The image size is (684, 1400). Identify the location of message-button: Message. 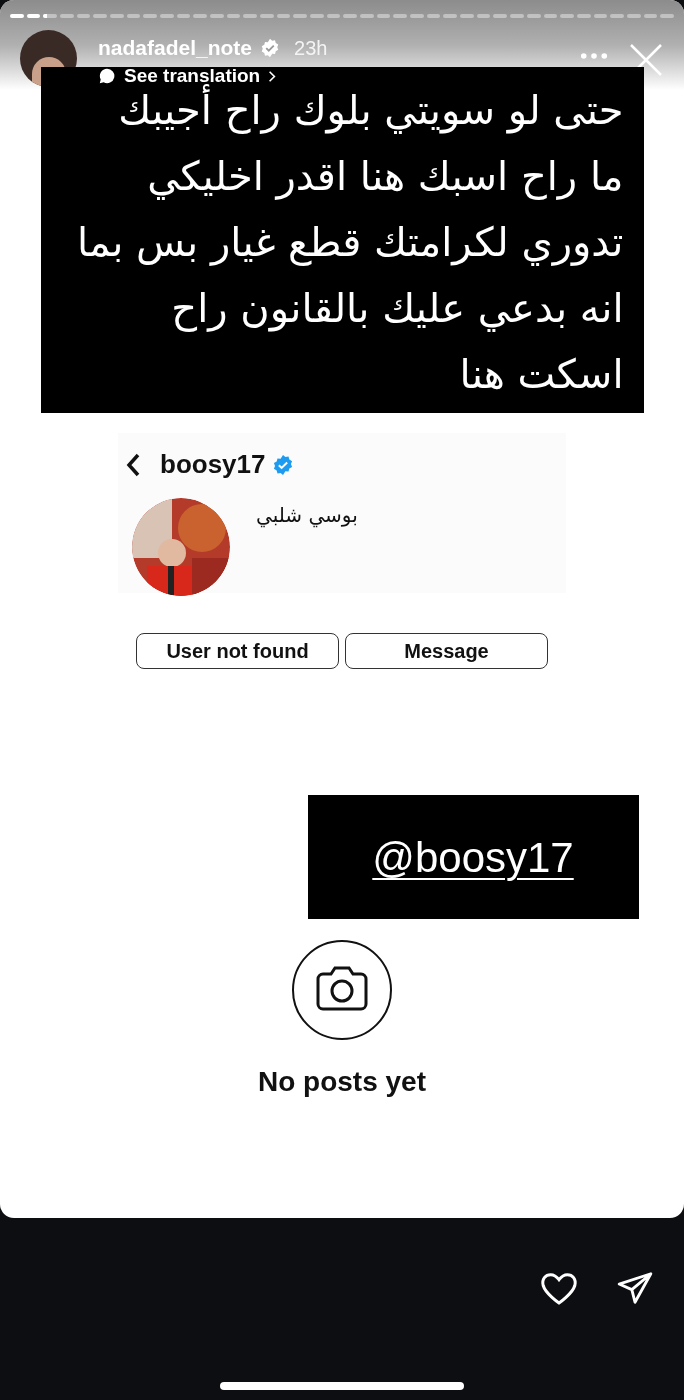
(446, 651).